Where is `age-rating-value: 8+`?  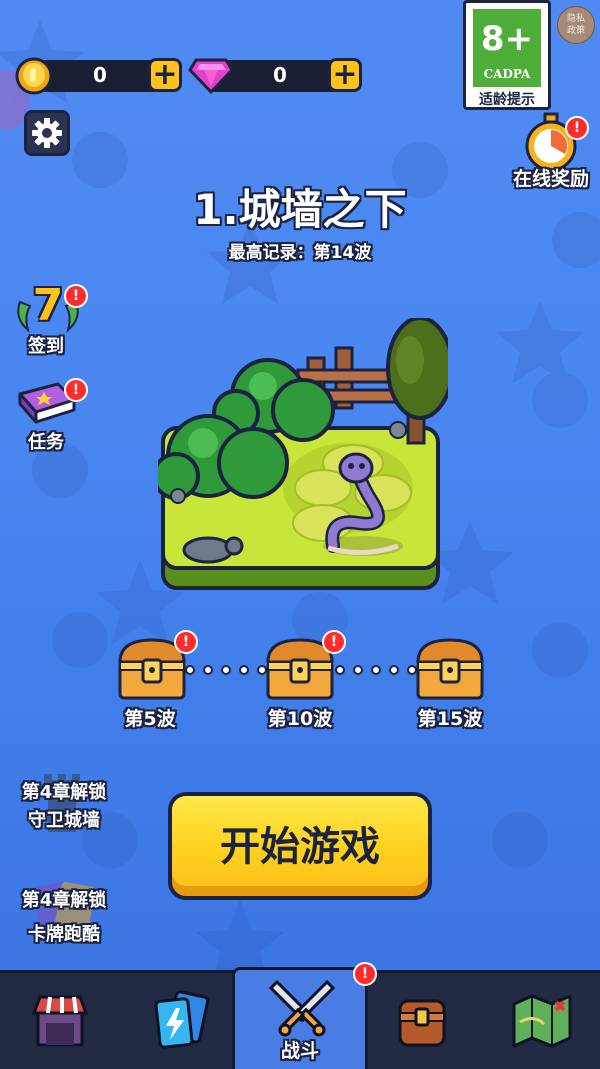 age-rating-value: 8+ is located at coordinates (507, 39).